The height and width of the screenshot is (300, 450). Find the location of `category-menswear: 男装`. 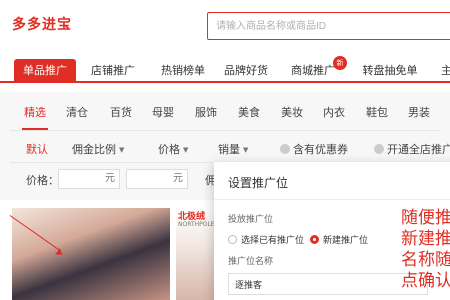

category-menswear: 男装 is located at coordinates (419, 112).